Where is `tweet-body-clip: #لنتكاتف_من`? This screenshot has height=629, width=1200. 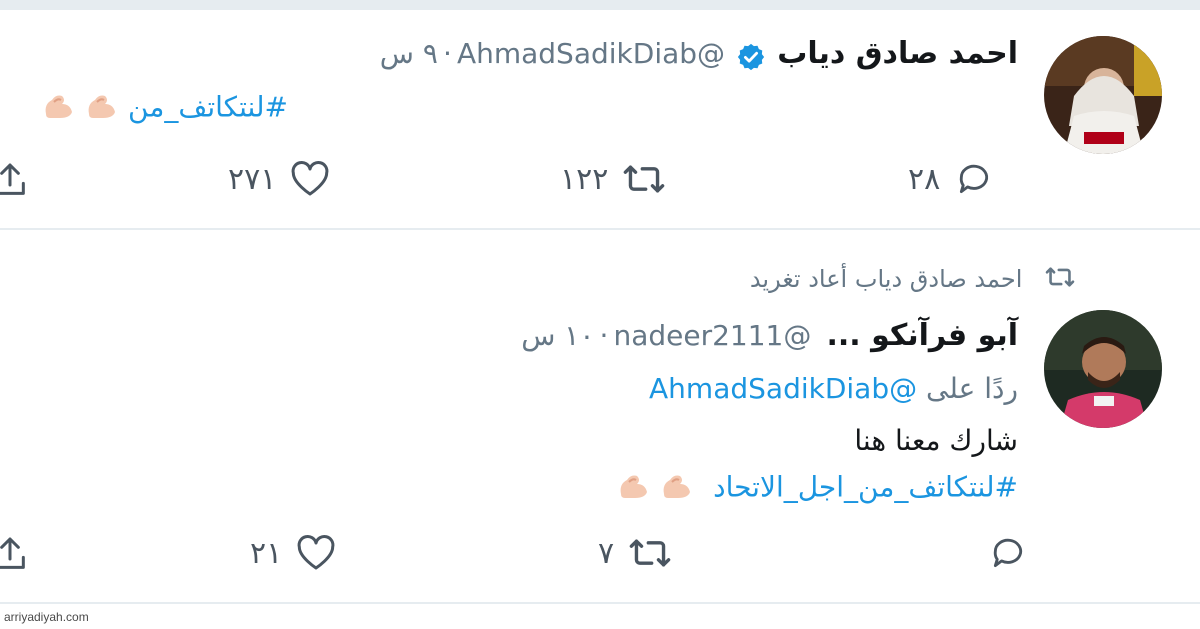 tweet-body-clip: #لنتكاتف_من is located at coordinates (144, 110).